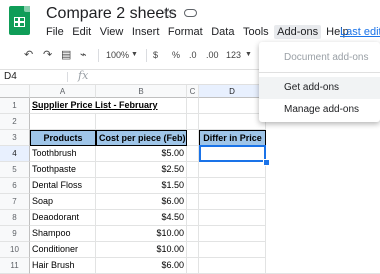  What do you see at coordinates (15, 122) in the screenshot?
I see `row-header: 2` at bounding box center [15, 122].